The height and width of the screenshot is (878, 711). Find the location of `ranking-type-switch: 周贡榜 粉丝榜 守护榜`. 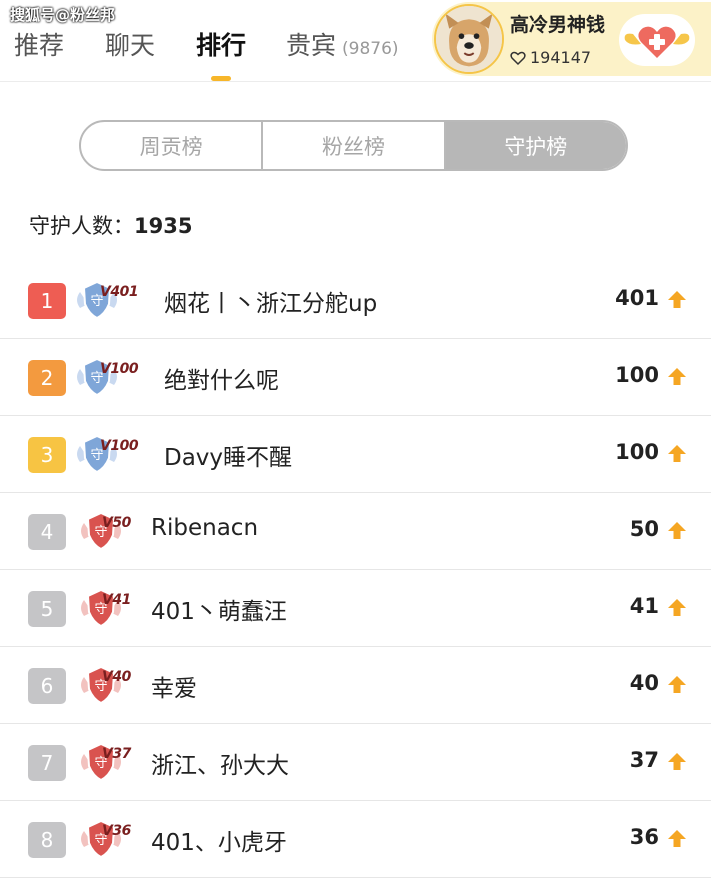

ranking-type-switch: 周贡榜 粉丝榜 守护榜 is located at coordinates (353, 145).